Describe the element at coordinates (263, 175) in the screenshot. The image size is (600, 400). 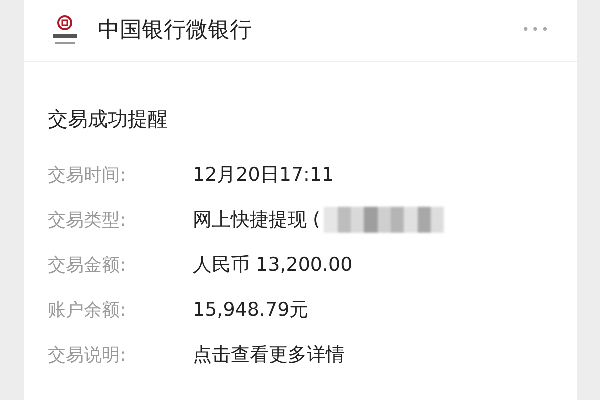
I see `field-value: 12月20日17:11` at that location.